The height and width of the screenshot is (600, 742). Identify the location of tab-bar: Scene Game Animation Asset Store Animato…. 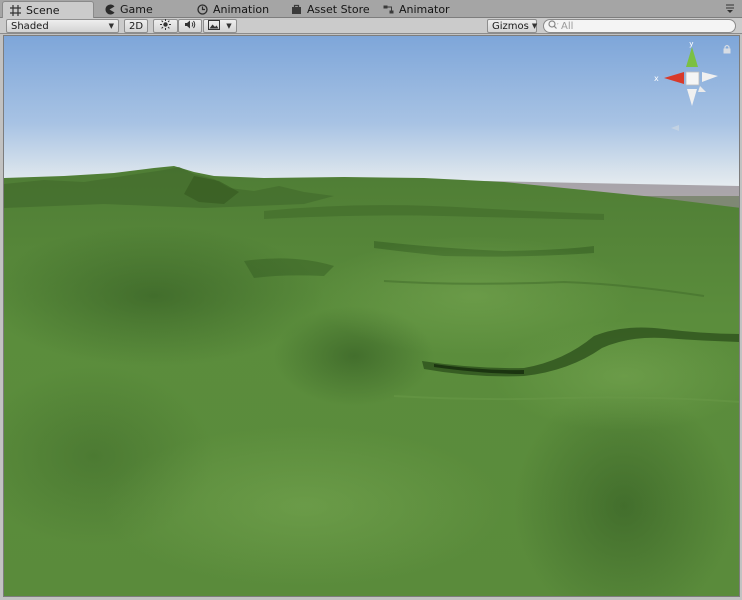
(371, 9).